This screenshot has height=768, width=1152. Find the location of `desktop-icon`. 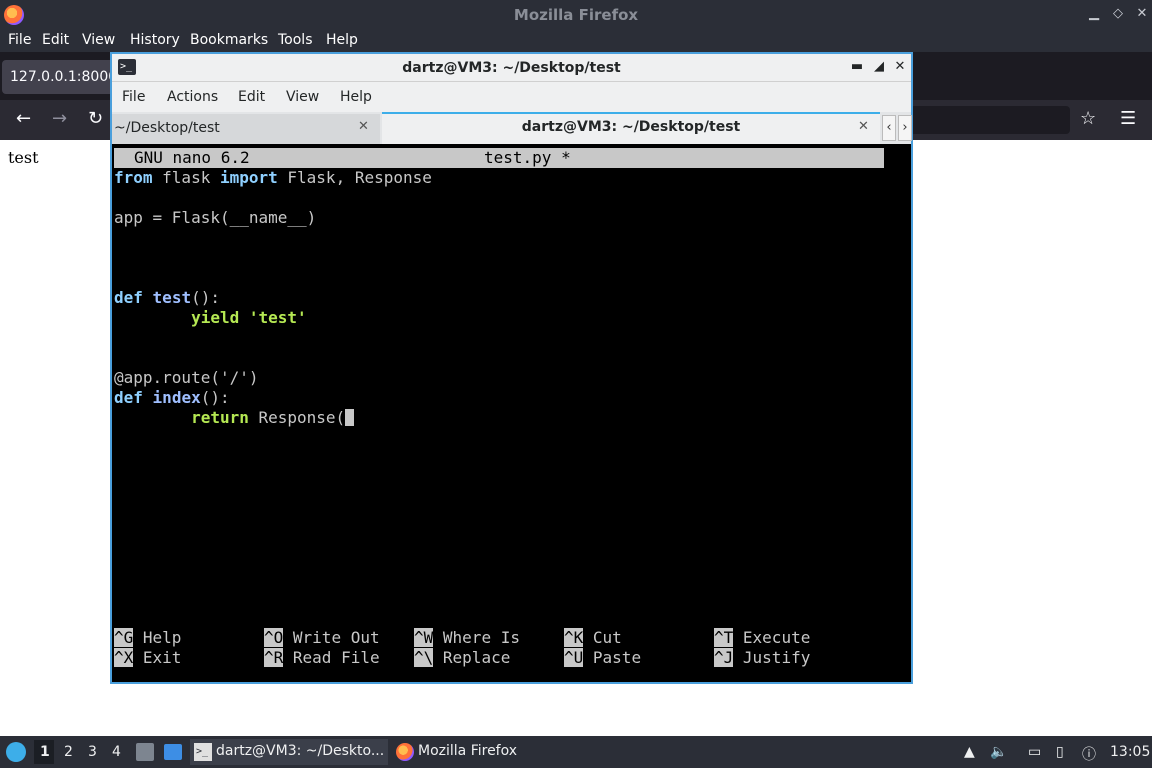

desktop-icon is located at coordinates (173, 752).